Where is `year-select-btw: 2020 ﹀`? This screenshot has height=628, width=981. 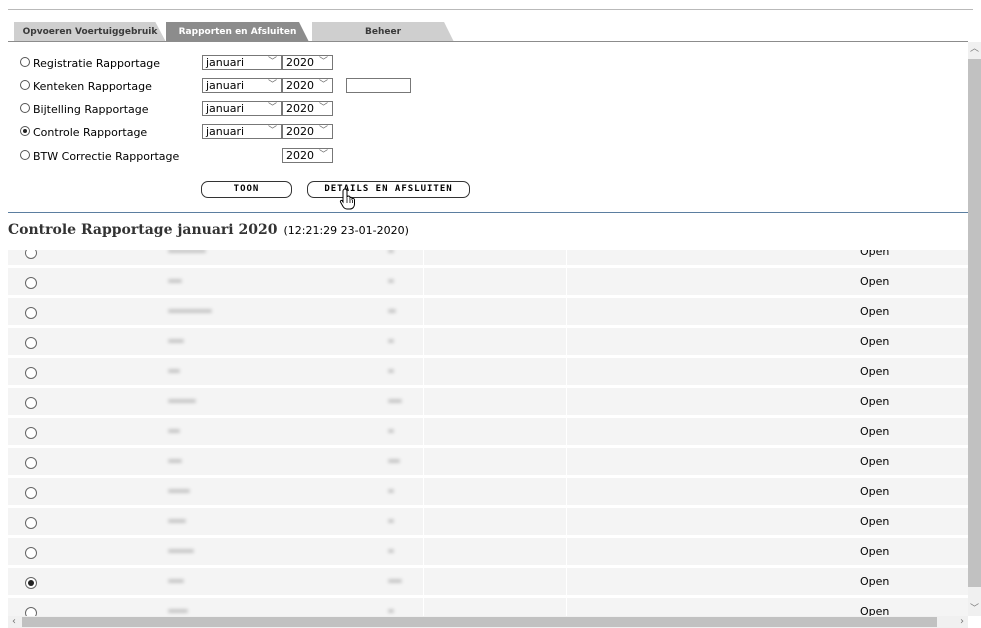
year-select-btw: 2020 ﹀ is located at coordinates (307, 155).